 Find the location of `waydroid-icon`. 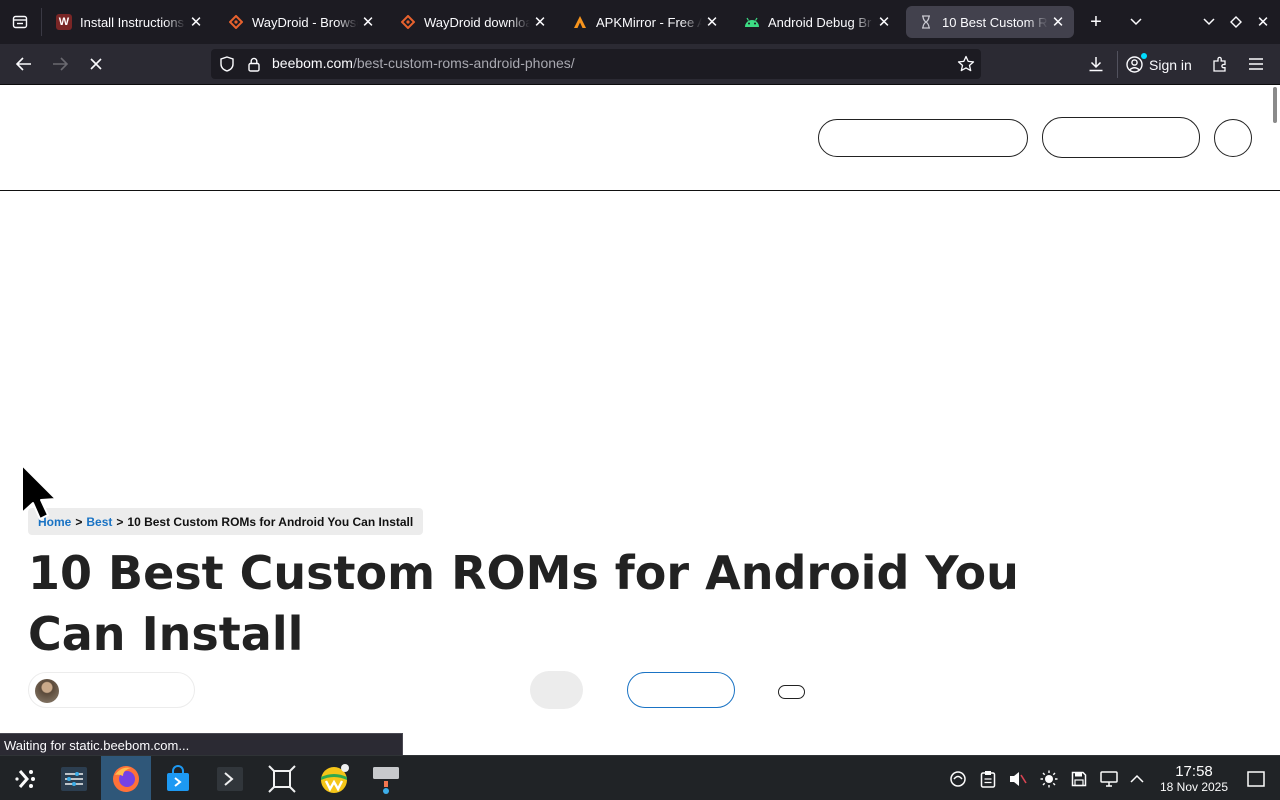

waydroid-icon is located at coordinates (334, 778).